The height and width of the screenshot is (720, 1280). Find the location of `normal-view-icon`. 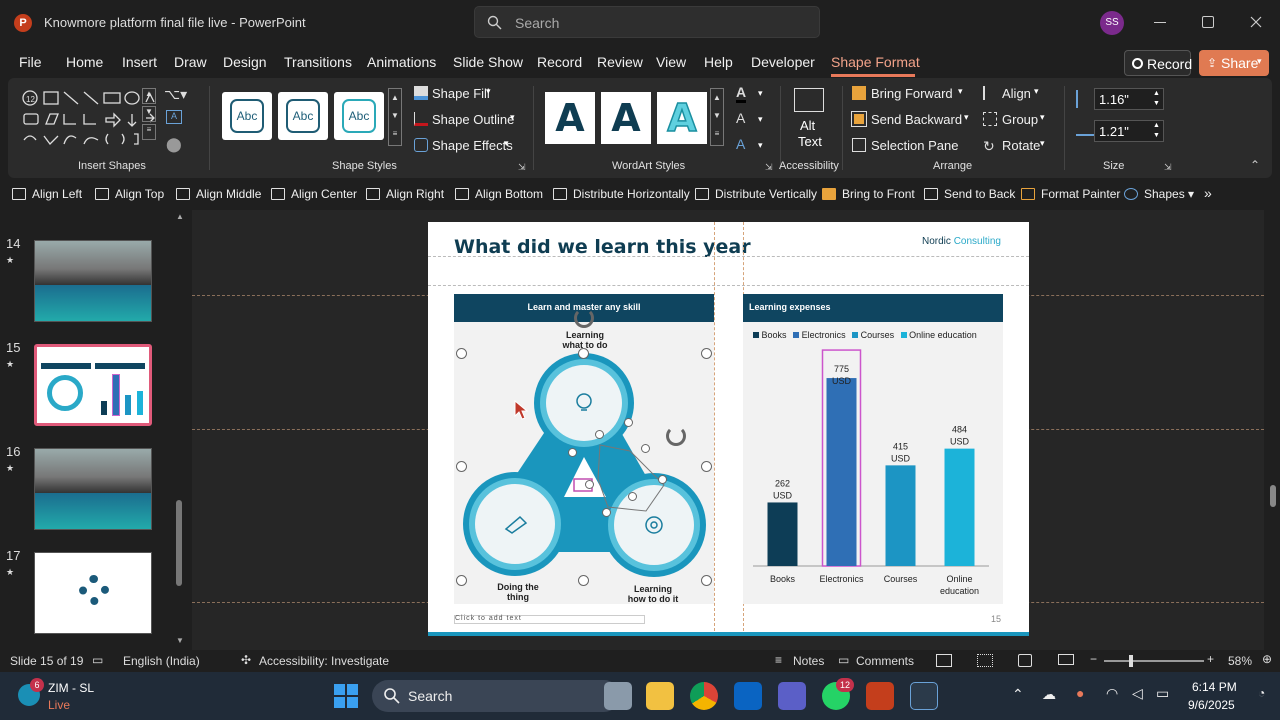

normal-view-icon is located at coordinates (944, 660).